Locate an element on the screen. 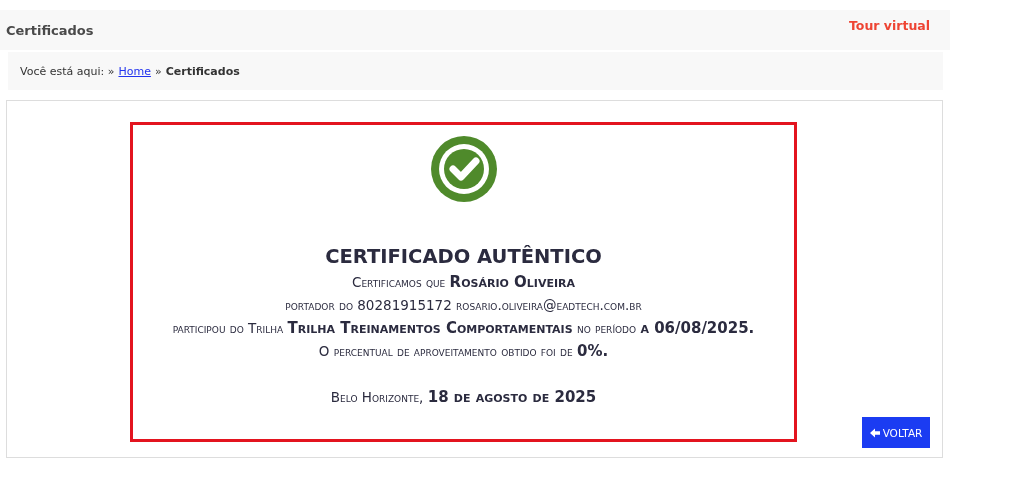  back-button: VOLTAR is located at coordinates (896, 432).